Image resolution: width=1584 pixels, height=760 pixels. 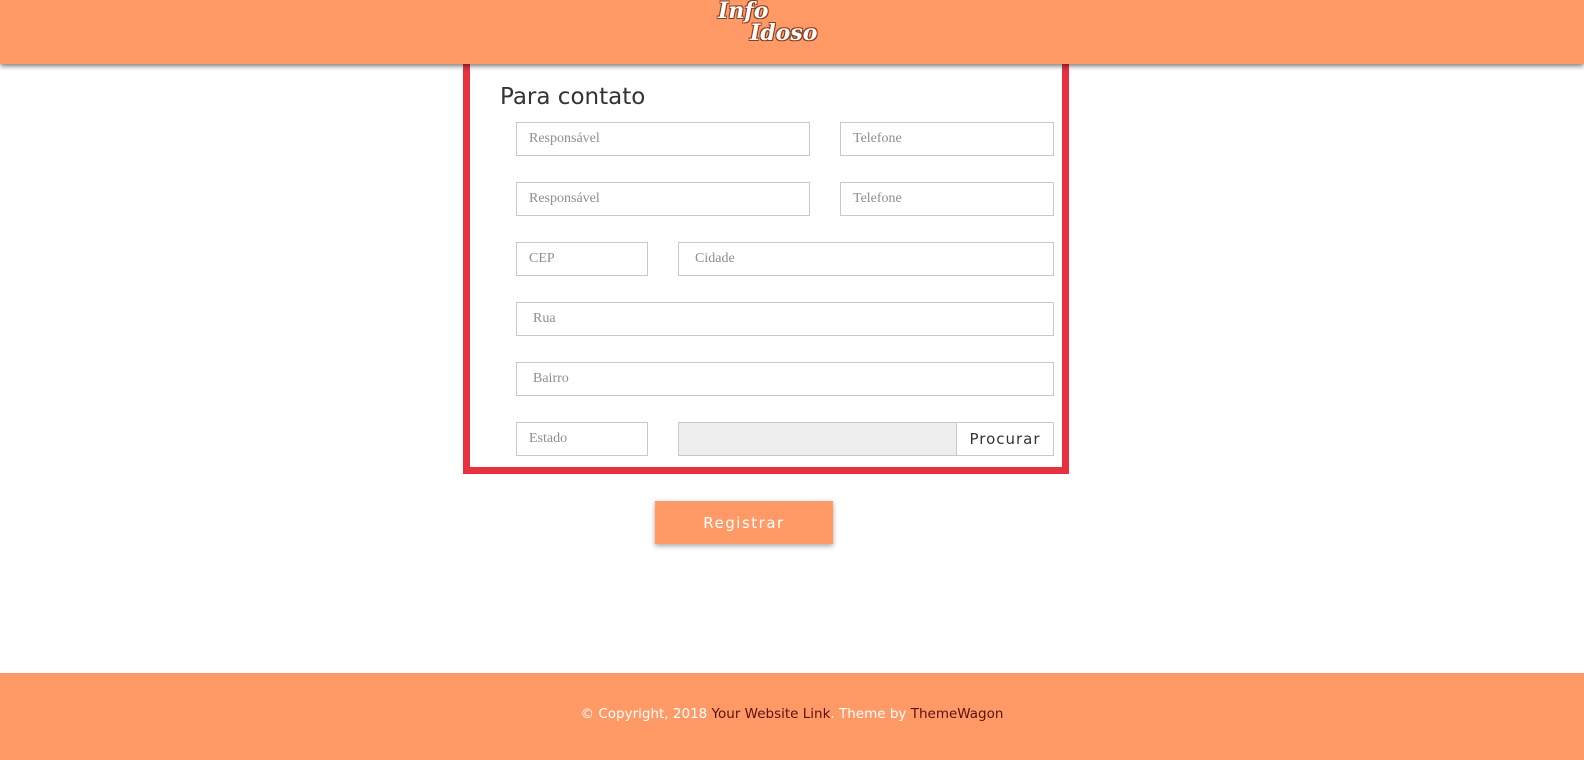 What do you see at coordinates (744, 522) in the screenshot?
I see `register-button: Registrar` at bounding box center [744, 522].